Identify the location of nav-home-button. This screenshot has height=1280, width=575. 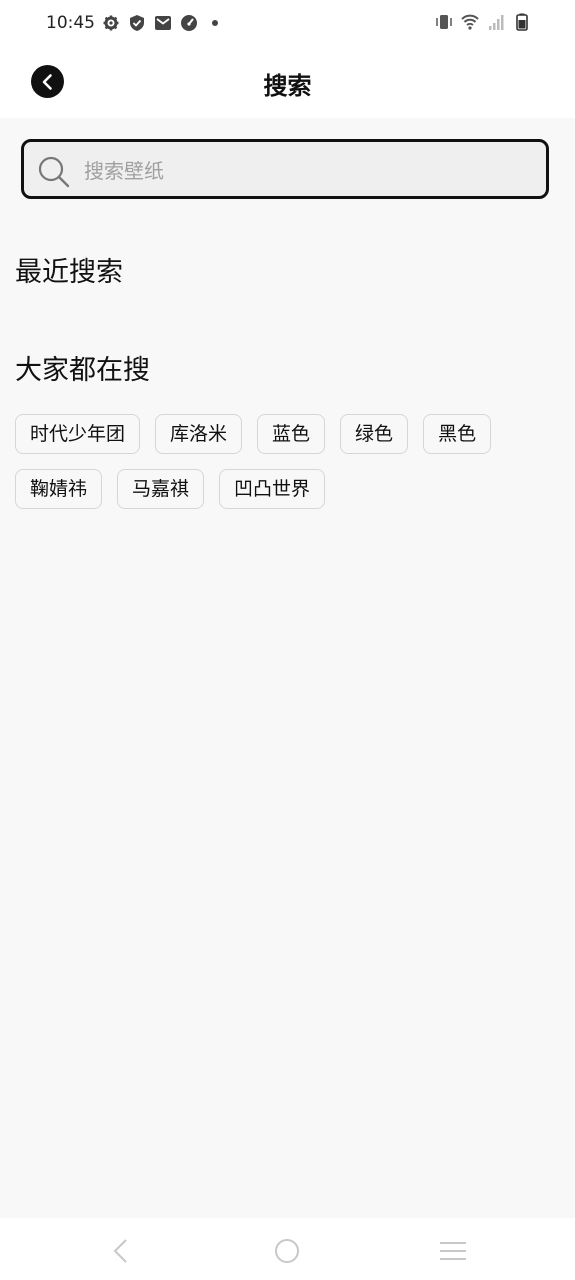
(287, 1251).